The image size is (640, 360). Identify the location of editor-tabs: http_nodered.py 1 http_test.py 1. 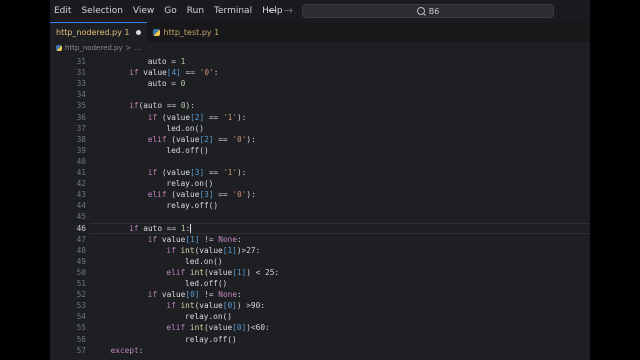
(320, 32).